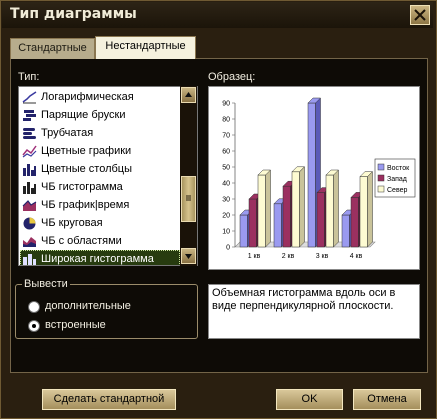 The image size is (437, 419). Describe the element at coordinates (29, 77) in the screenshot. I see `type-label: Тип:` at that location.